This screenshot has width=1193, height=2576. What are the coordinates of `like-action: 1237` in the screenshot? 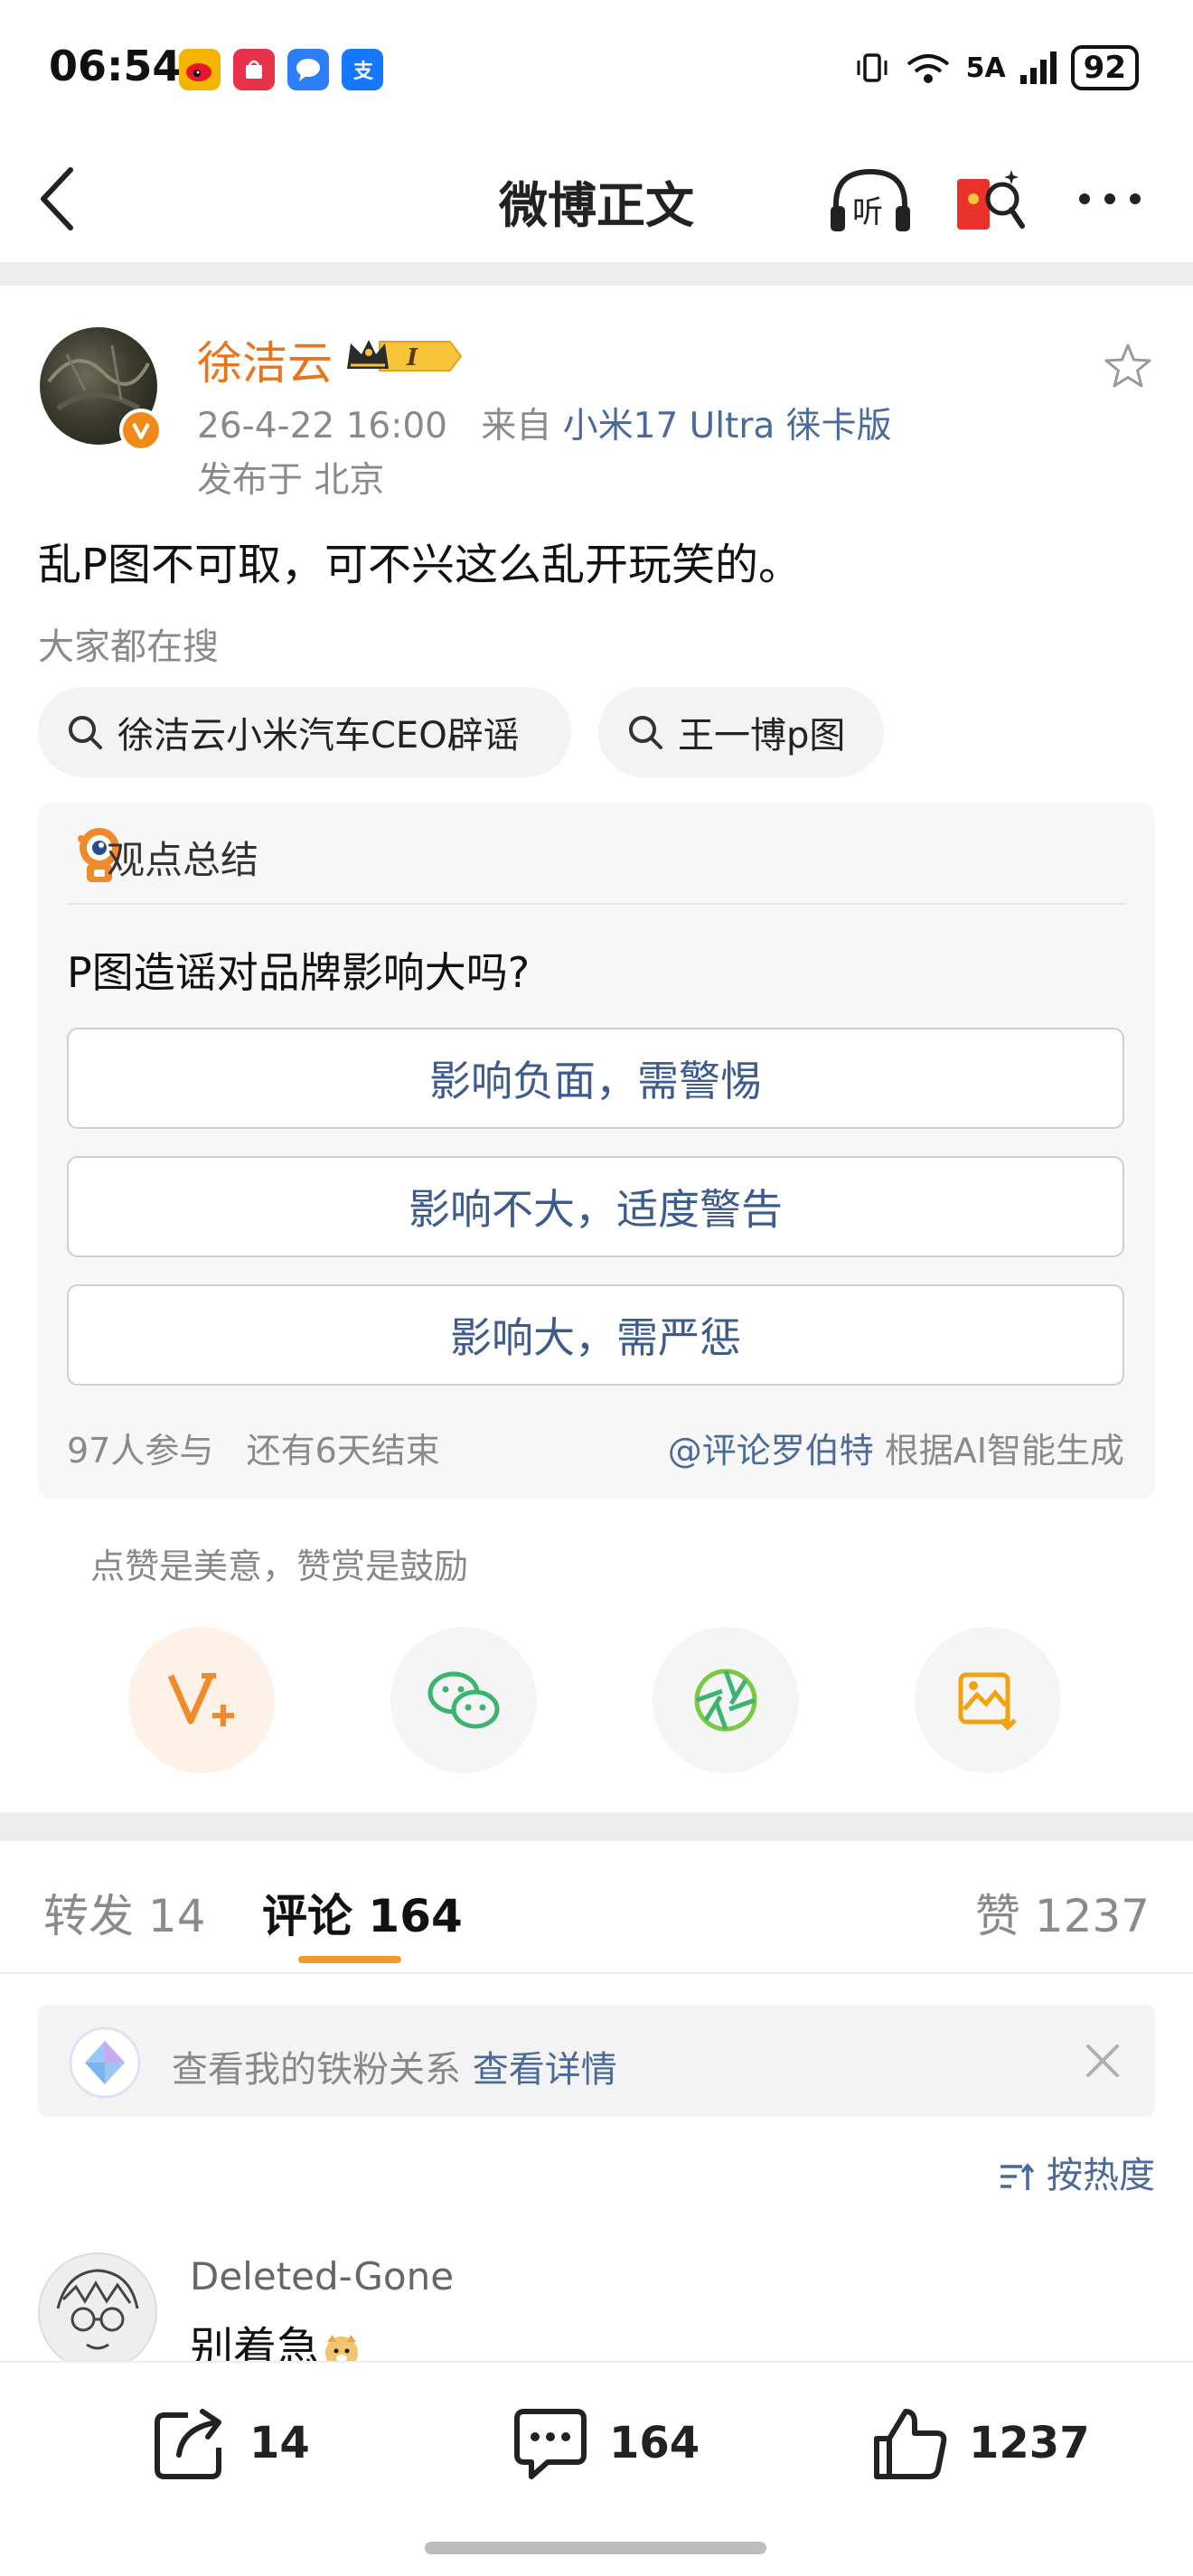 It's located at (980, 2443).